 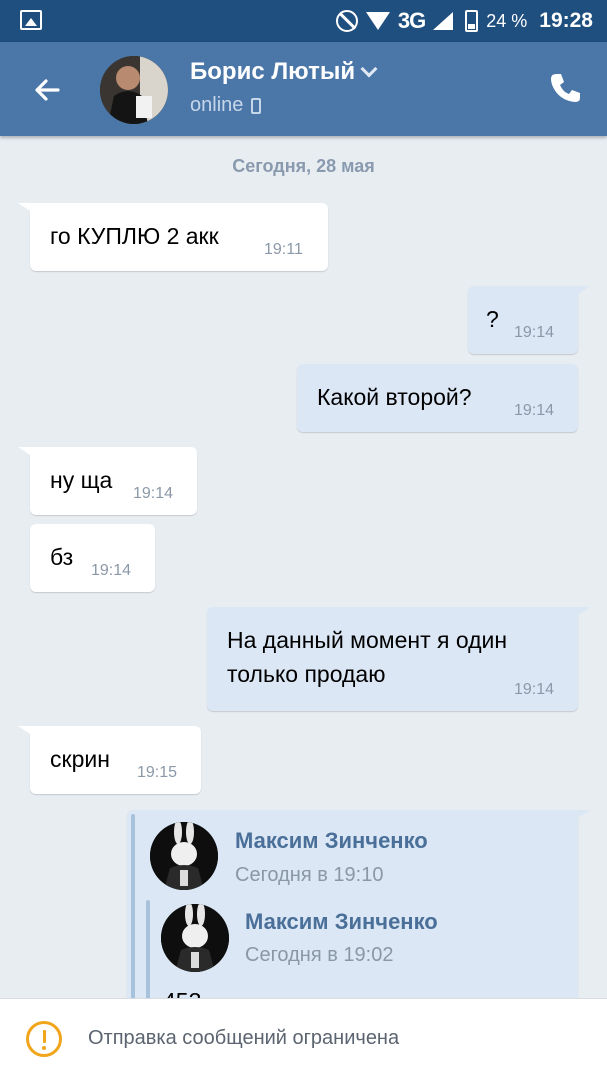 What do you see at coordinates (217, 105) in the screenshot?
I see `online-status-text: online` at bounding box center [217, 105].